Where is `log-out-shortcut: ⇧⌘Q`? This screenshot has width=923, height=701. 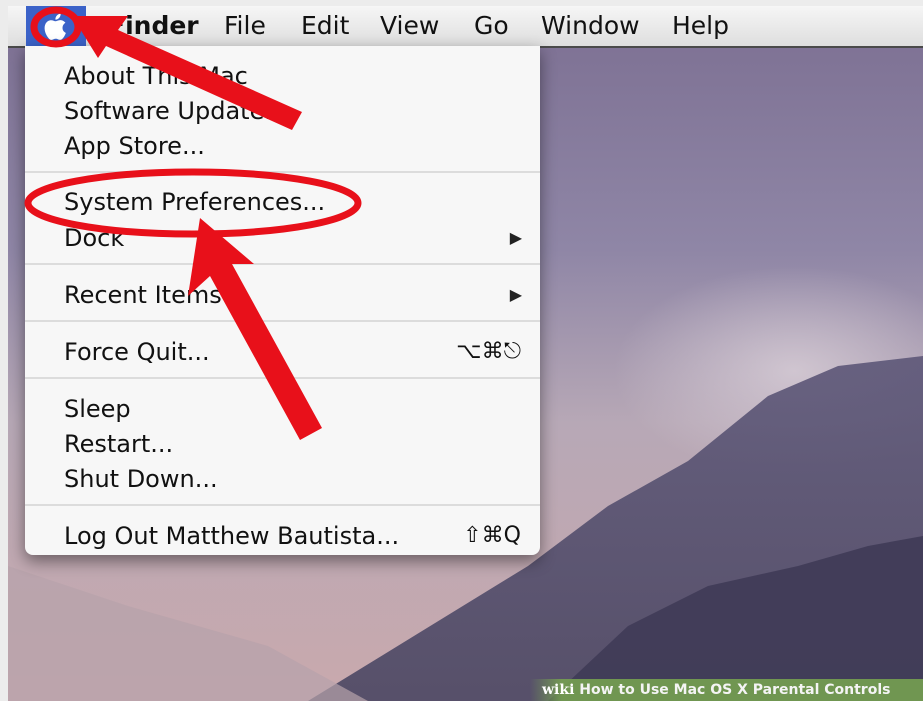 log-out-shortcut: ⇧⌘Q is located at coordinates (492, 535).